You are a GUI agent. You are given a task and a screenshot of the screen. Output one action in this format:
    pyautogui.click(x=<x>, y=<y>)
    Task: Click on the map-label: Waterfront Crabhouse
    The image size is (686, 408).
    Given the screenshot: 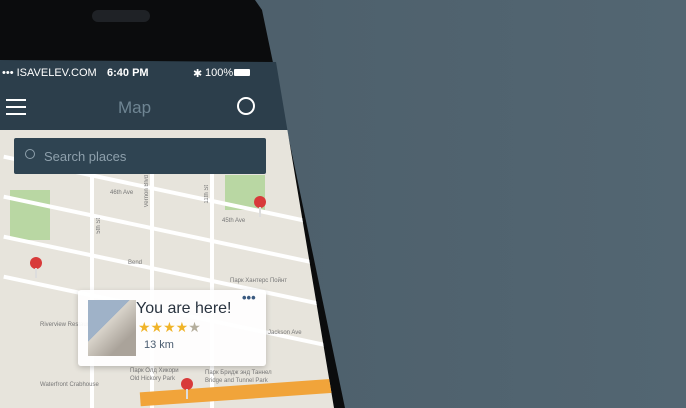 What is the action you would take?
    pyautogui.click(x=69, y=385)
    